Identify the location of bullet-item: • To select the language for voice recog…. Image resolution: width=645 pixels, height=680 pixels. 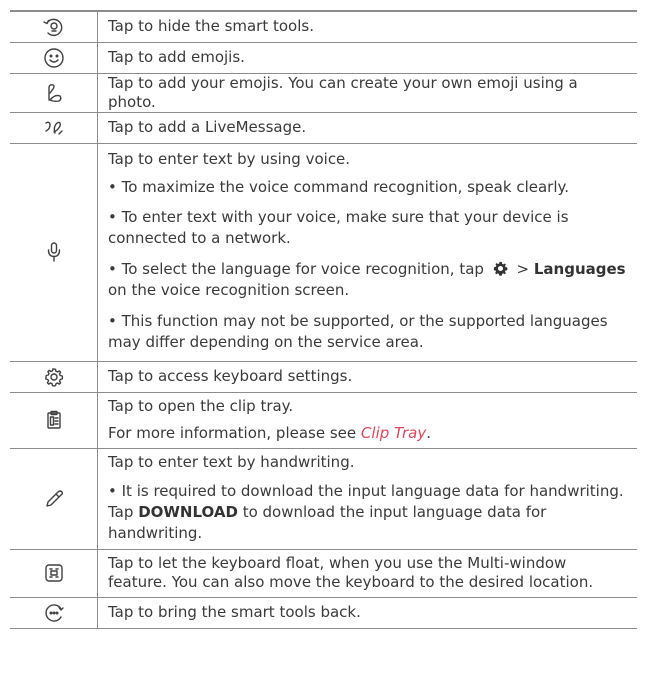
(368, 280).